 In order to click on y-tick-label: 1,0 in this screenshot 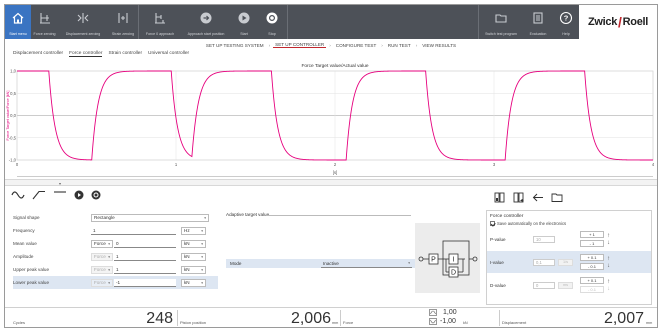, I will do `click(13, 71)`.